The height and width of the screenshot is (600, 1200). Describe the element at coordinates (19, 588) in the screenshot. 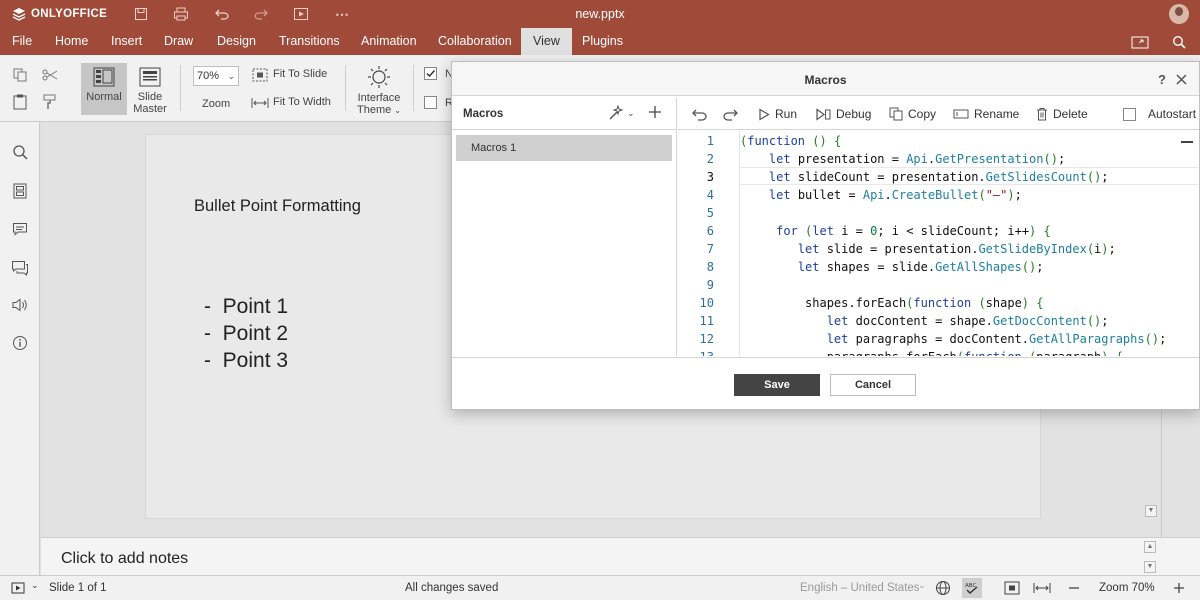

I see `play-slideshow-icon` at that location.